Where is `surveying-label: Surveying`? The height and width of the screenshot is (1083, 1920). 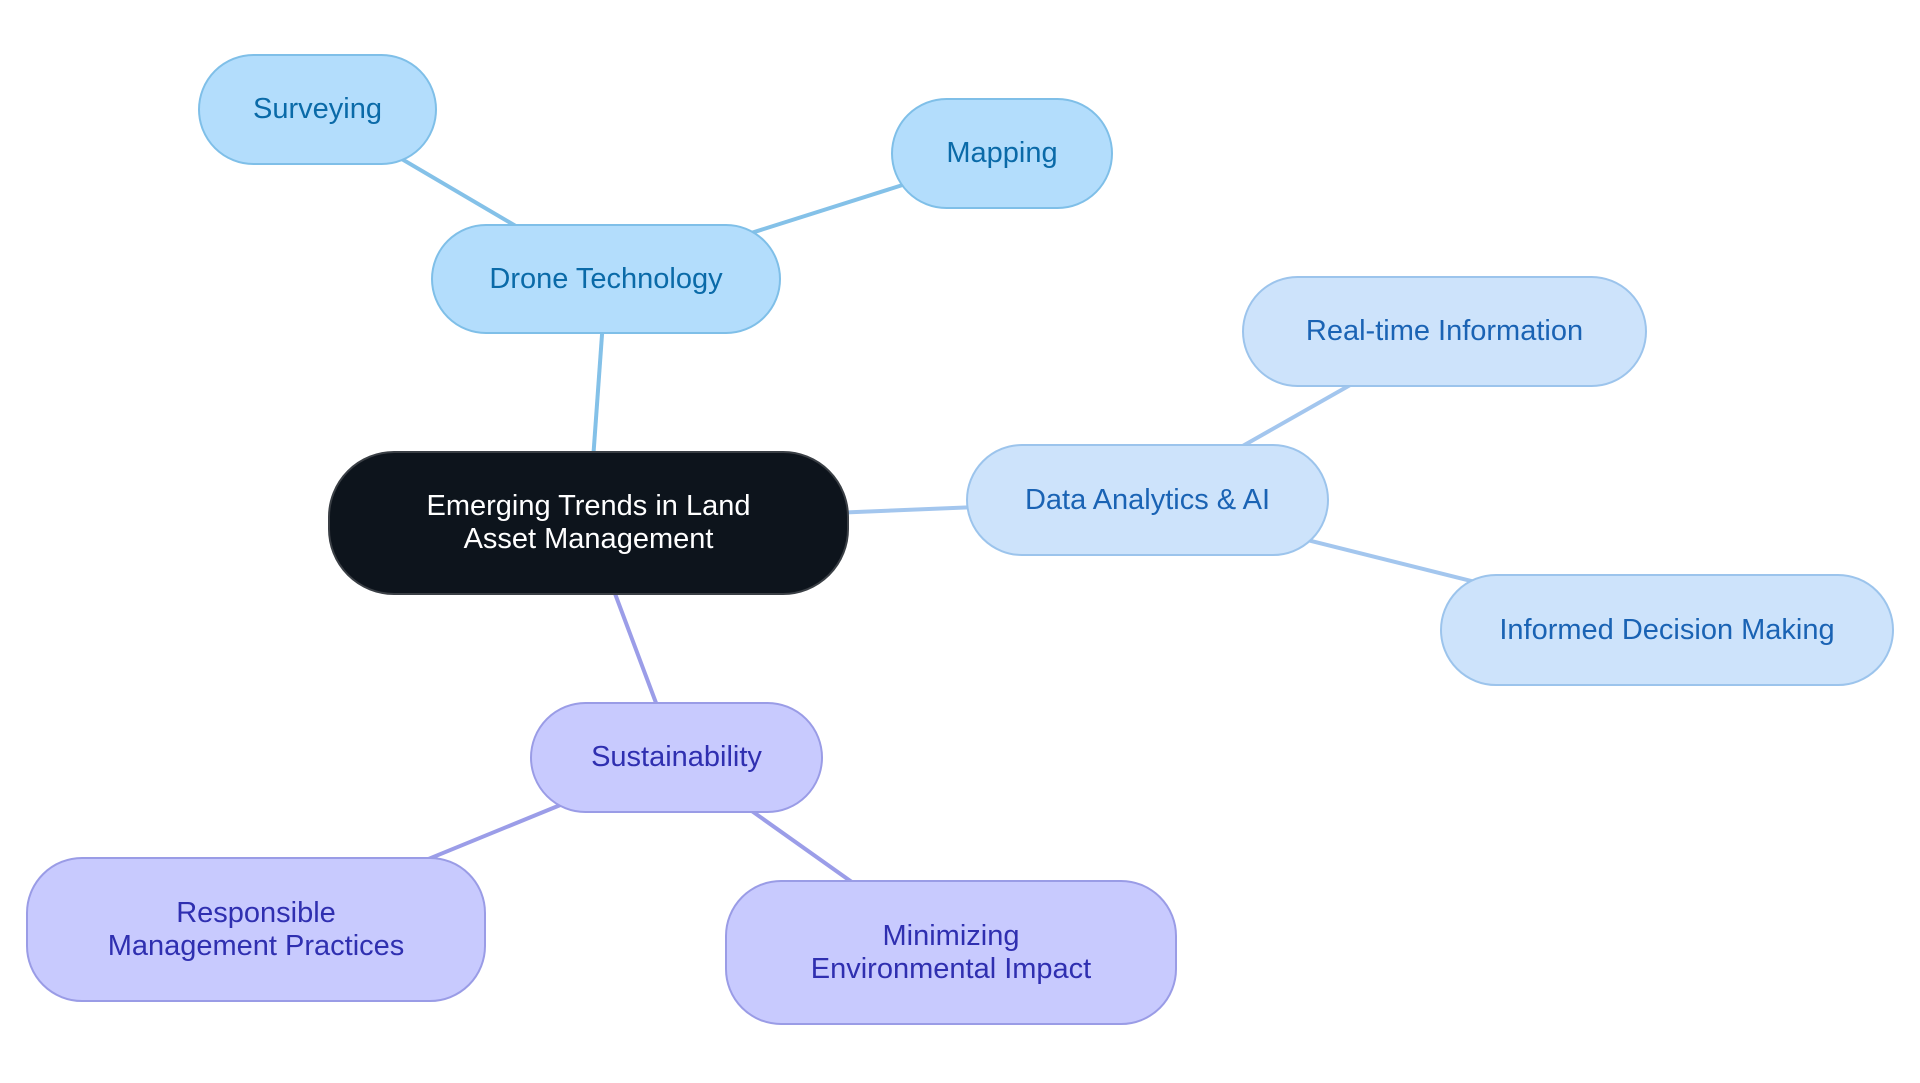
surveying-label: Surveying is located at coordinates (317, 109).